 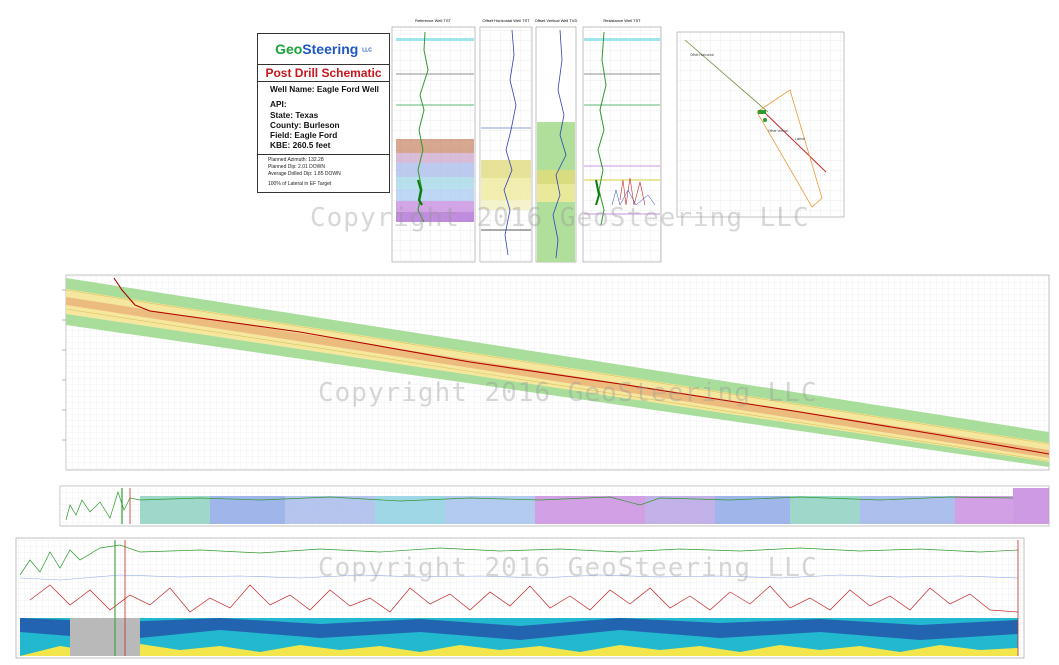 I want to click on log-track-reference: Reference Well TST, so click(x=433, y=140).